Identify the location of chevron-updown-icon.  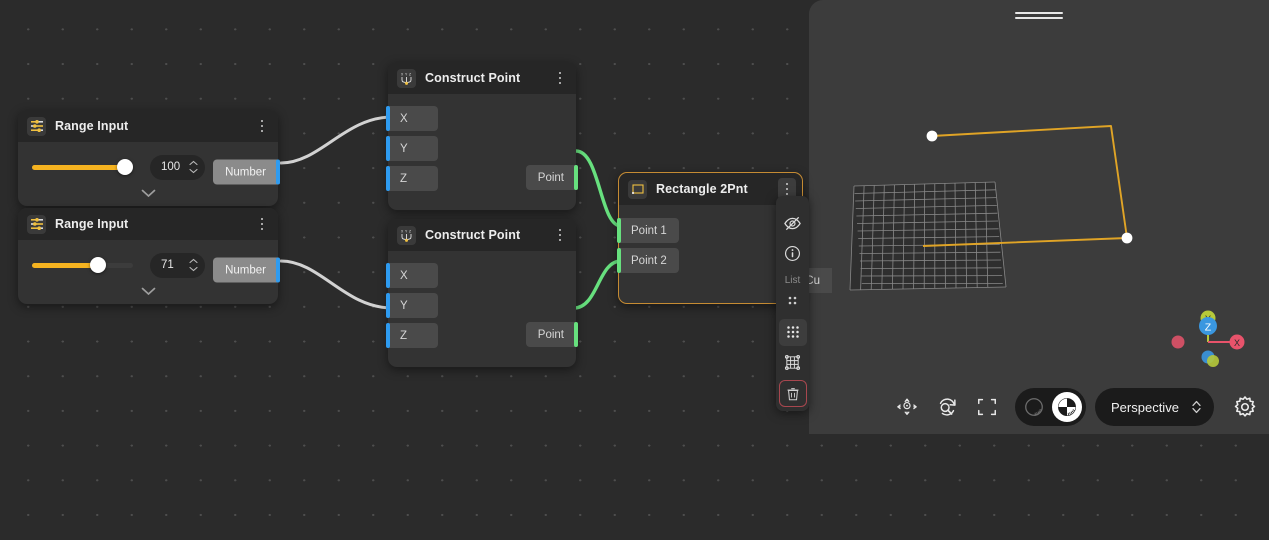
(1196, 407).